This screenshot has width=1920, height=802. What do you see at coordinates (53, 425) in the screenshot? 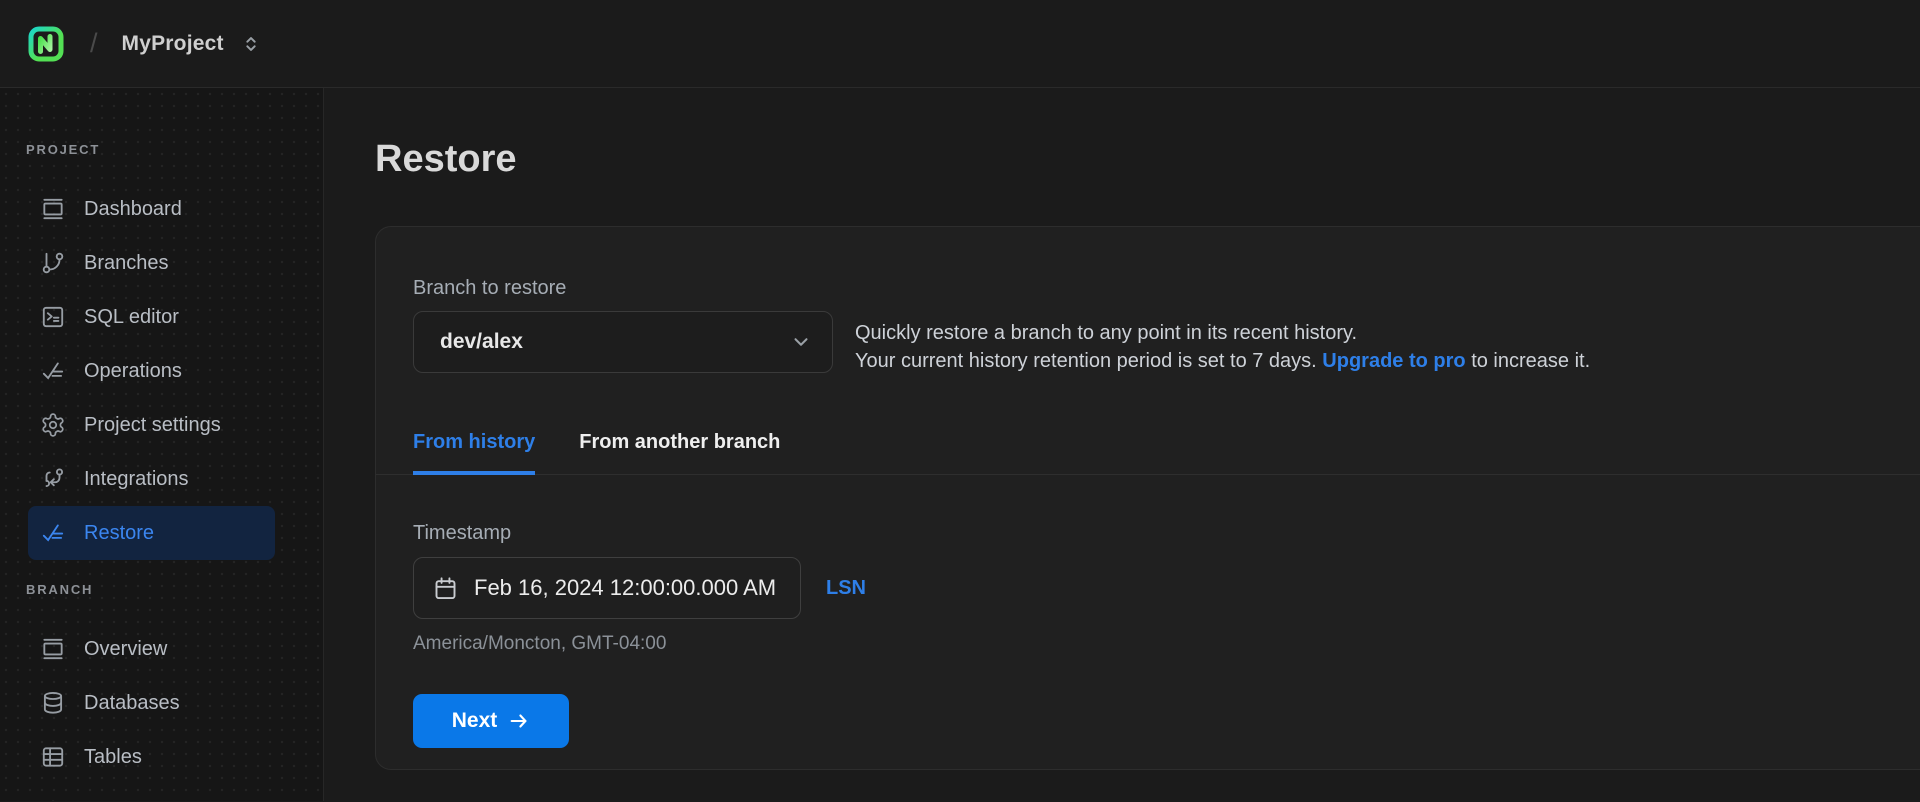
I see `gear-icon` at bounding box center [53, 425].